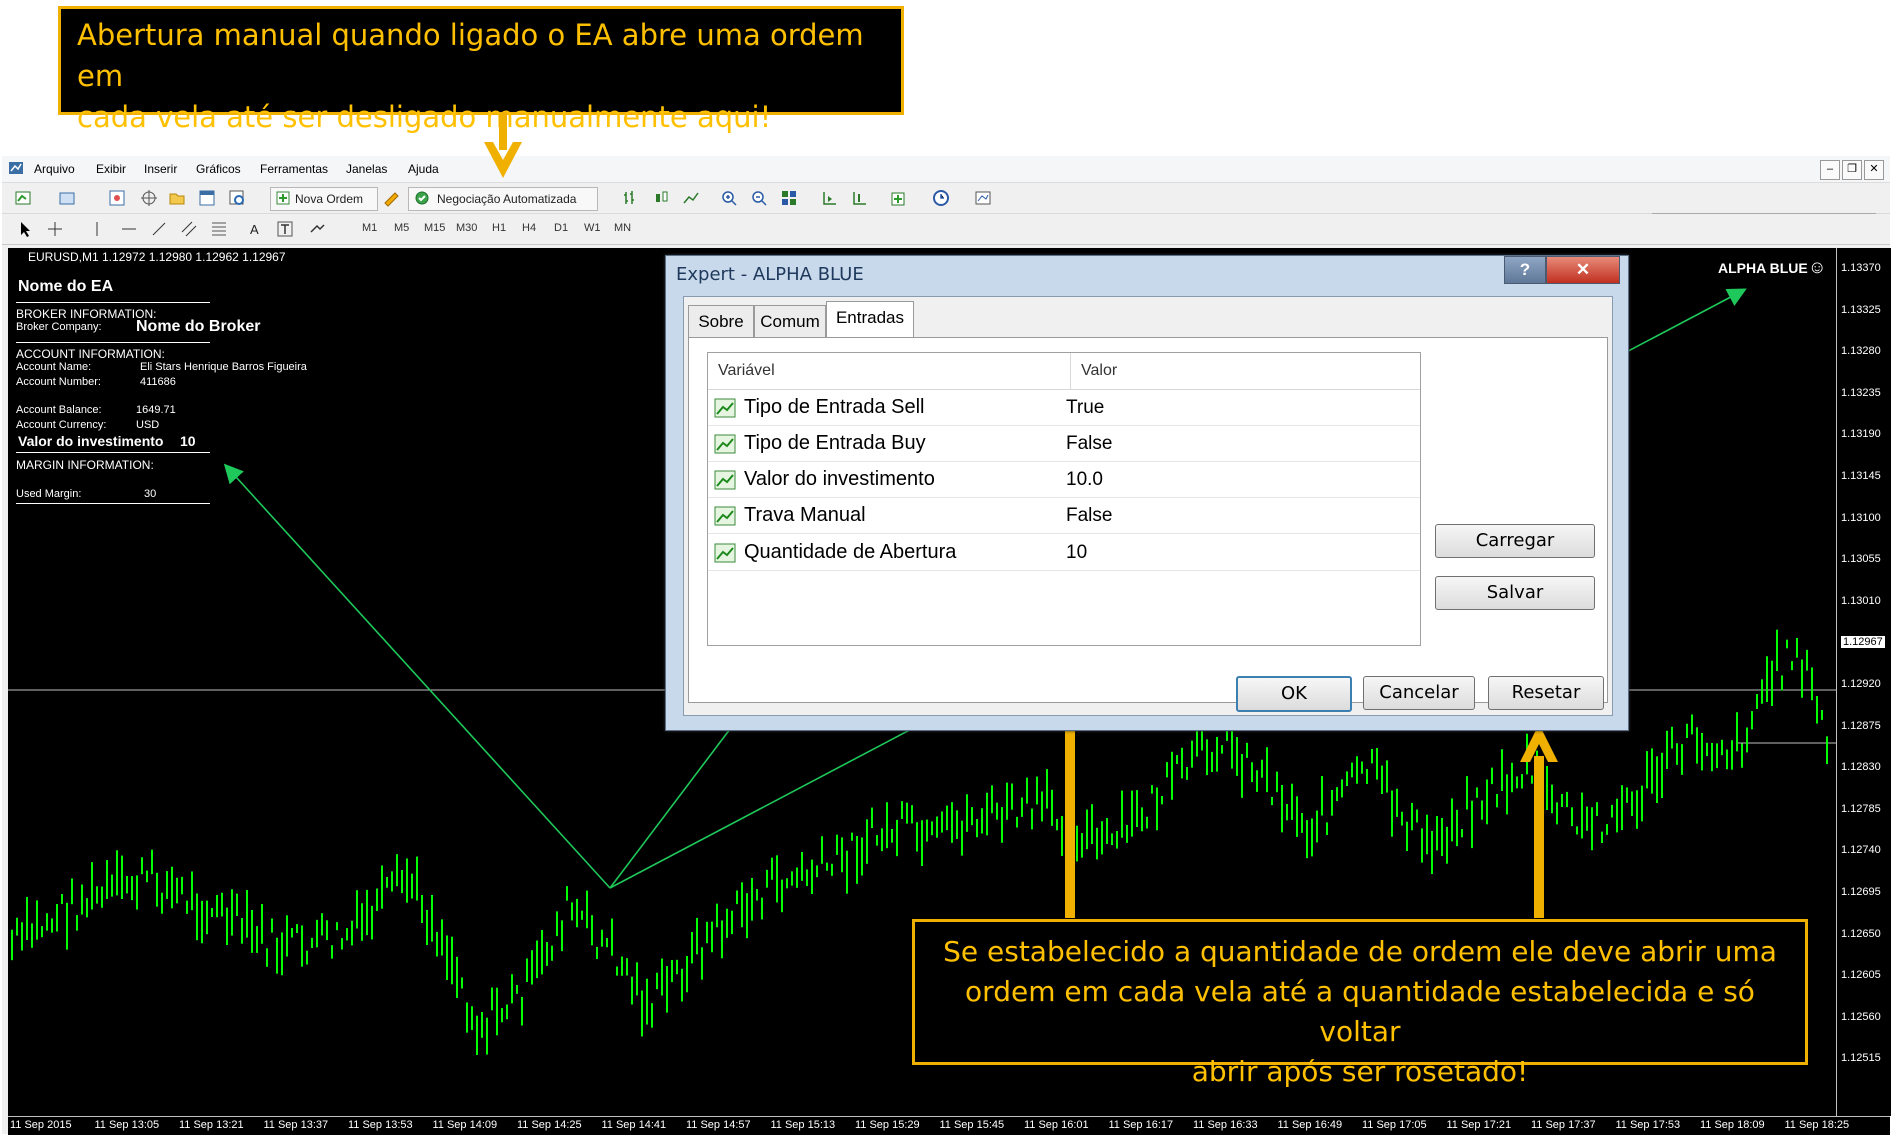 This screenshot has width=1894, height=1135. What do you see at coordinates (1064, 480) in the screenshot?
I see `table-row: Valor do investimento 10.0` at bounding box center [1064, 480].